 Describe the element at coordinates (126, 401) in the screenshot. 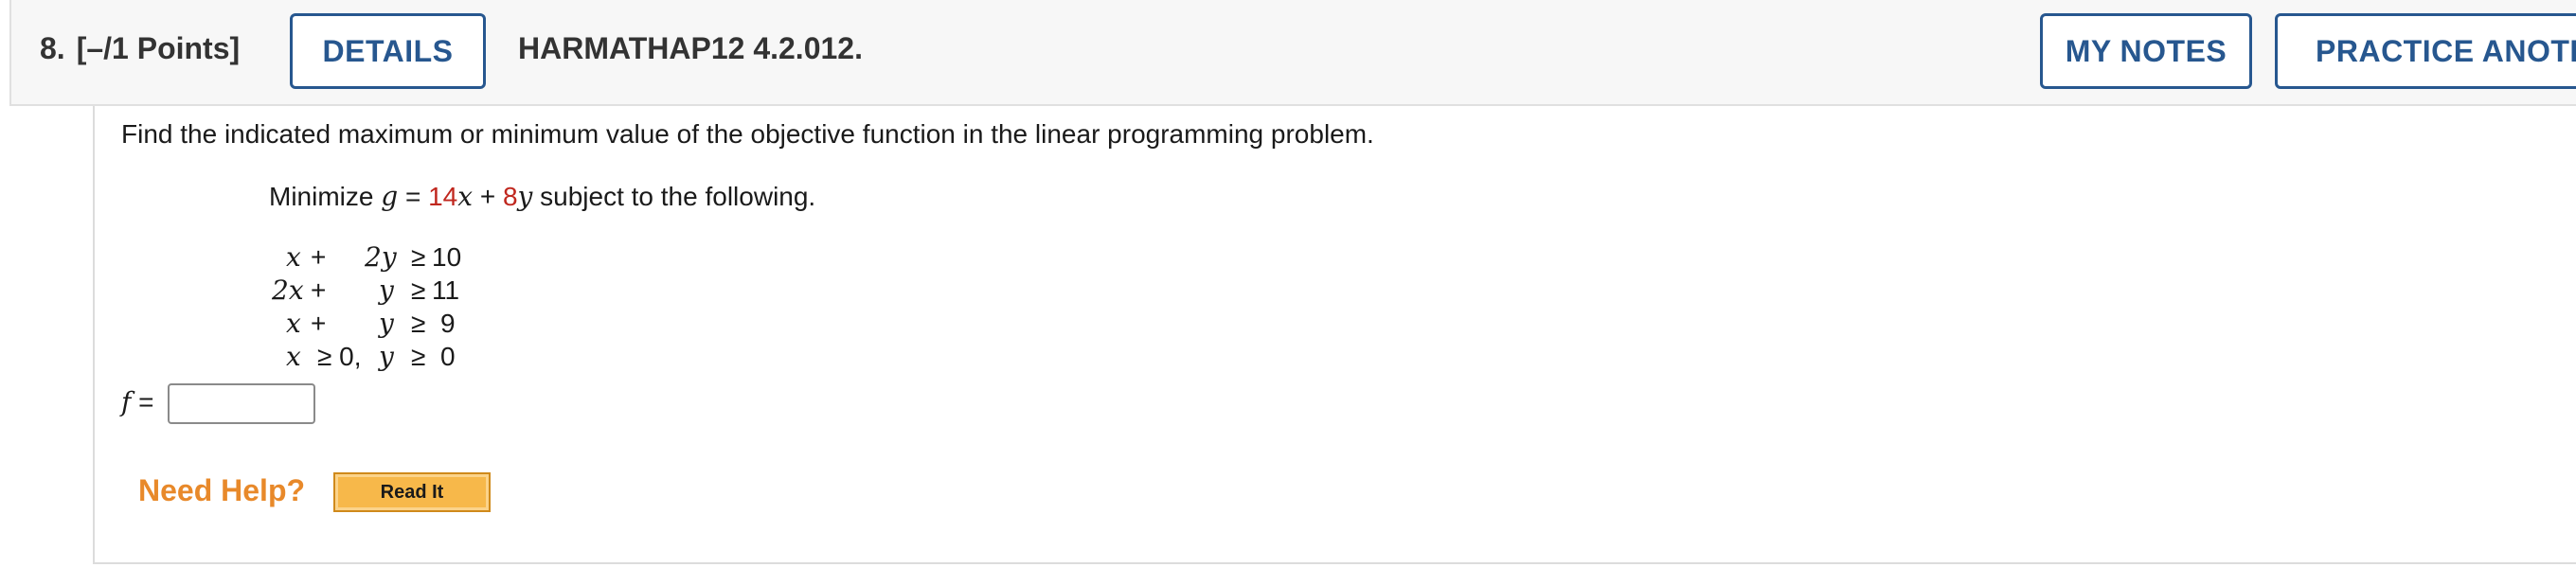

I see `answer-variable: f` at that location.